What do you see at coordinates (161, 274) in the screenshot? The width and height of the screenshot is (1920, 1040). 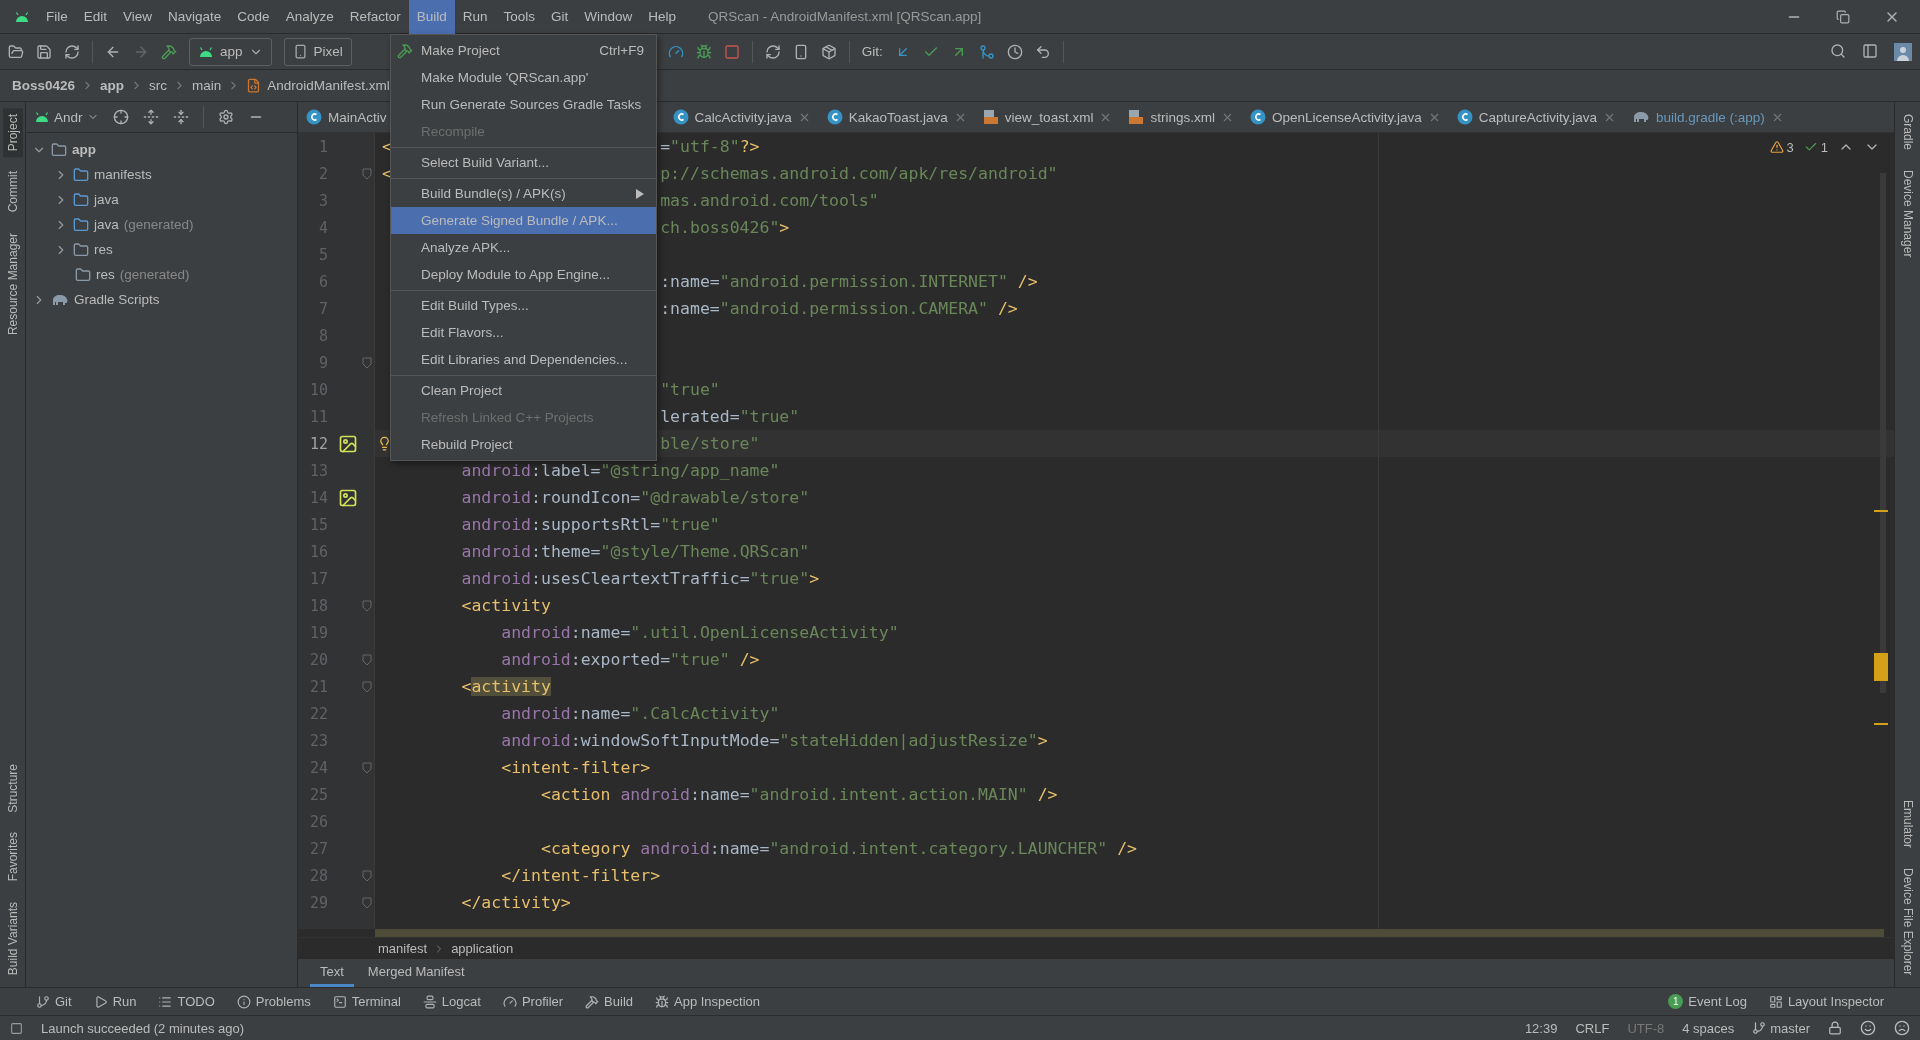 I see `tree-item: res (generated)` at bounding box center [161, 274].